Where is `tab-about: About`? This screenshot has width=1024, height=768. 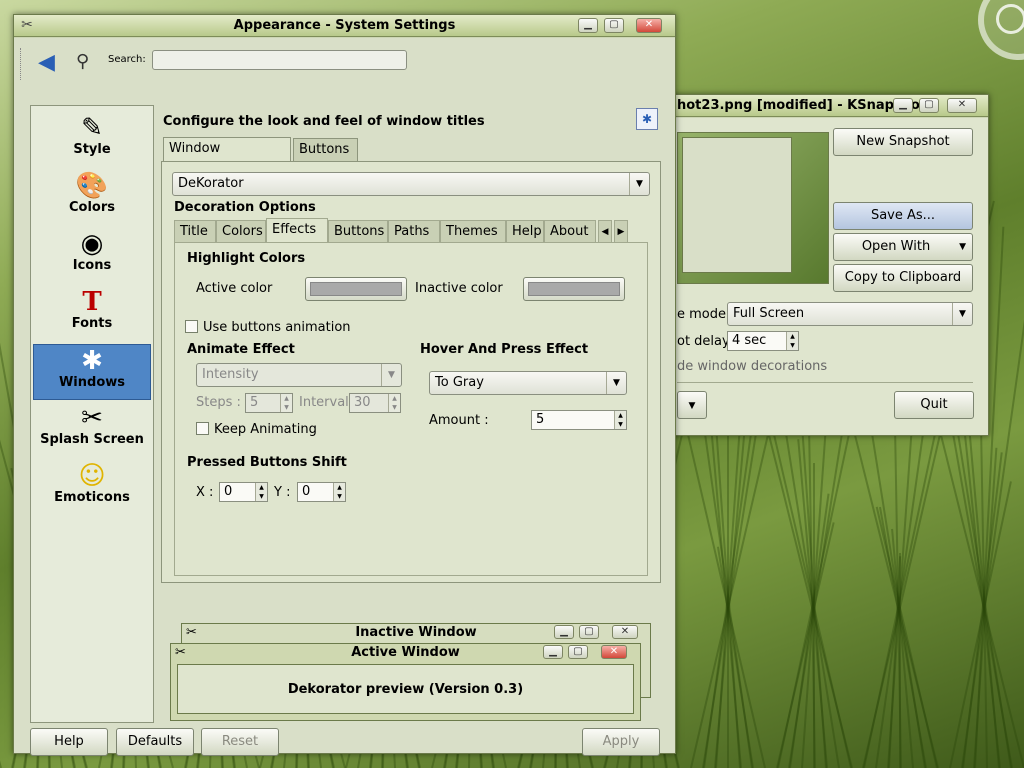 tab-about: About is located at coordinates (570, 232).